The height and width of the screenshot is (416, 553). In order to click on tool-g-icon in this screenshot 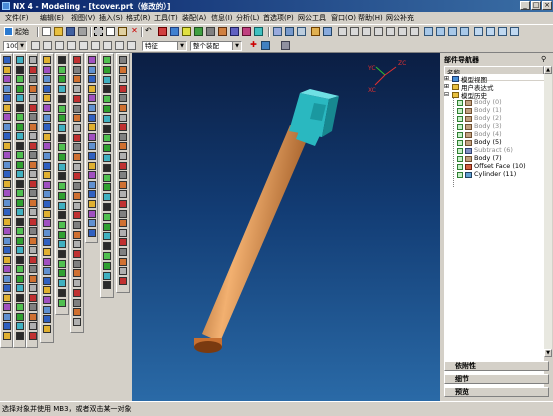, I will do `click(234, 31)`.